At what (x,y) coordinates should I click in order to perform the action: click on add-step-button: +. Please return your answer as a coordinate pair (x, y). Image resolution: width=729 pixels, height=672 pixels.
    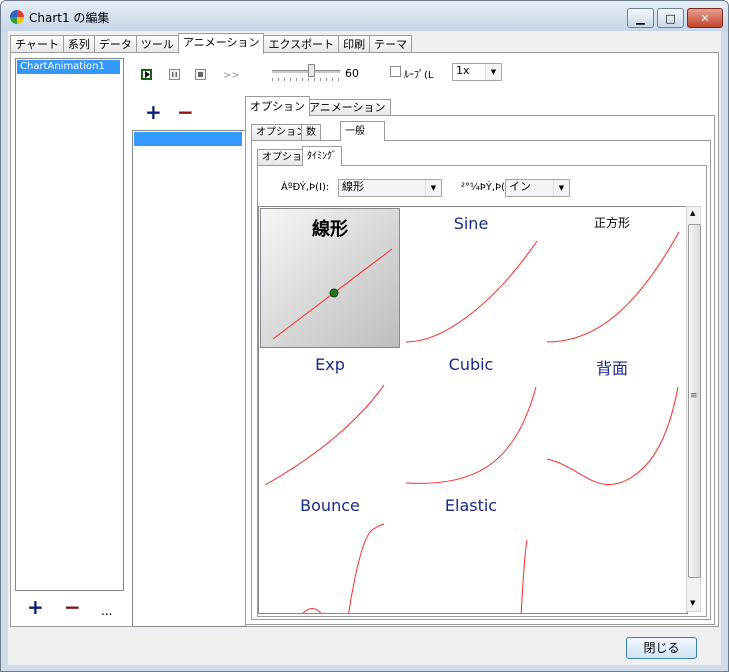
    Looking at the image, I should click on (153, 112).